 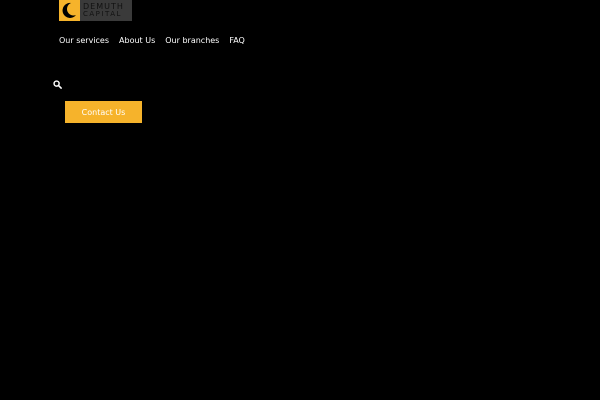 I want to click on brand-name-line2: CAPITAL, so click(x=102, y=14).